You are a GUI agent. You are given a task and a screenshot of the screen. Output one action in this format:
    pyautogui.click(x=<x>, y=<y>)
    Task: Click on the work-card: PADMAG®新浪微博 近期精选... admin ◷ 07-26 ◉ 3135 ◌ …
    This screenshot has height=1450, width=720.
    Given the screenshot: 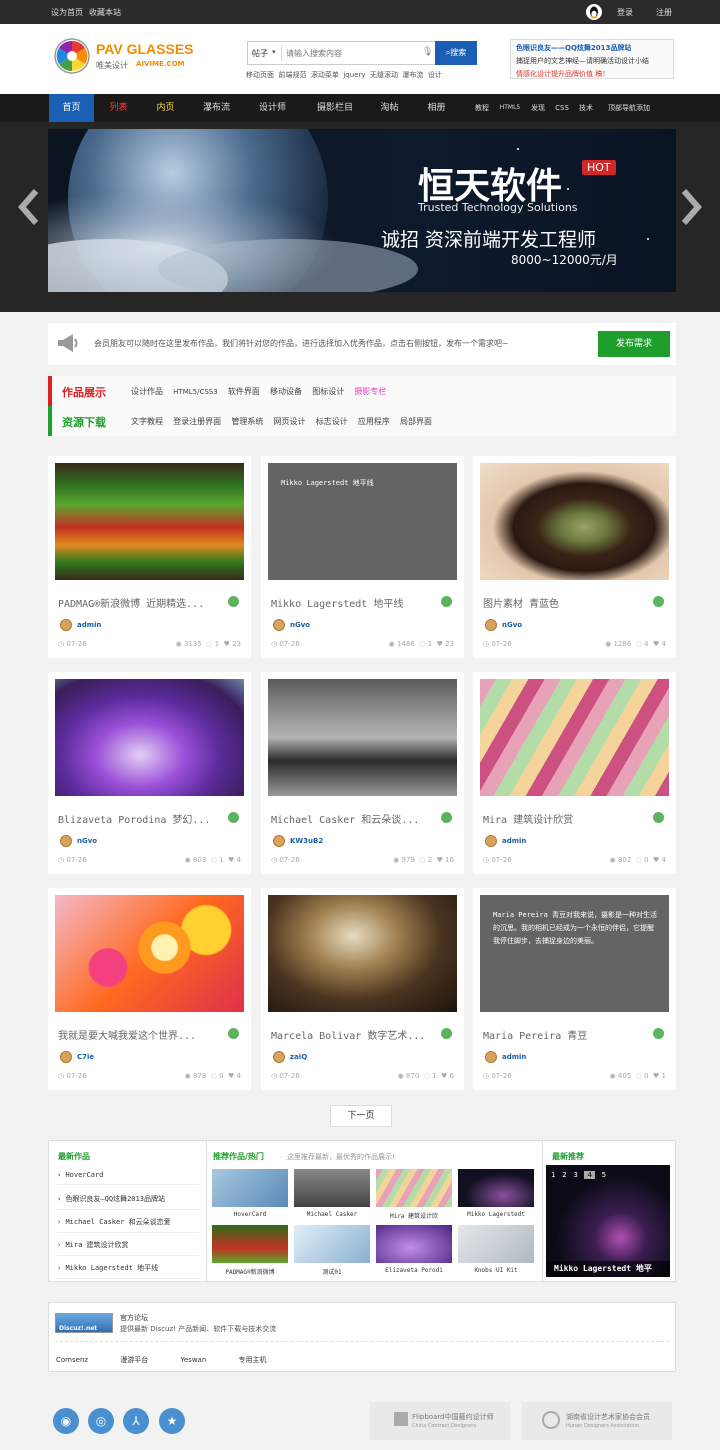 What is the action you would take?
    pyautogui.click(x=149, y=557)
    